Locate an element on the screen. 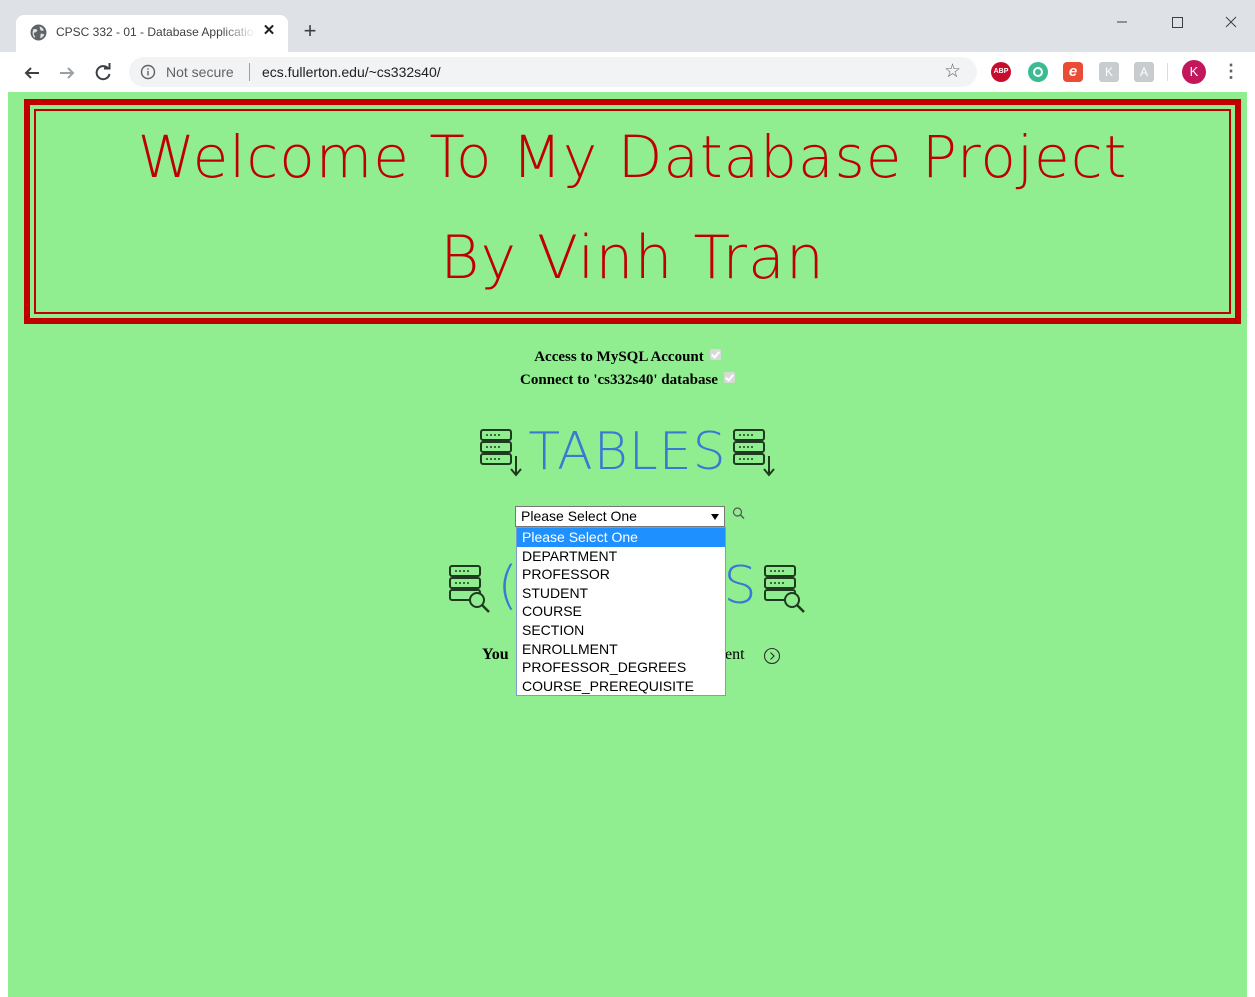 This screenshot has width=1255, height=997. banner-title: Welcome To My Database Project is located at coordinates (632, 157).